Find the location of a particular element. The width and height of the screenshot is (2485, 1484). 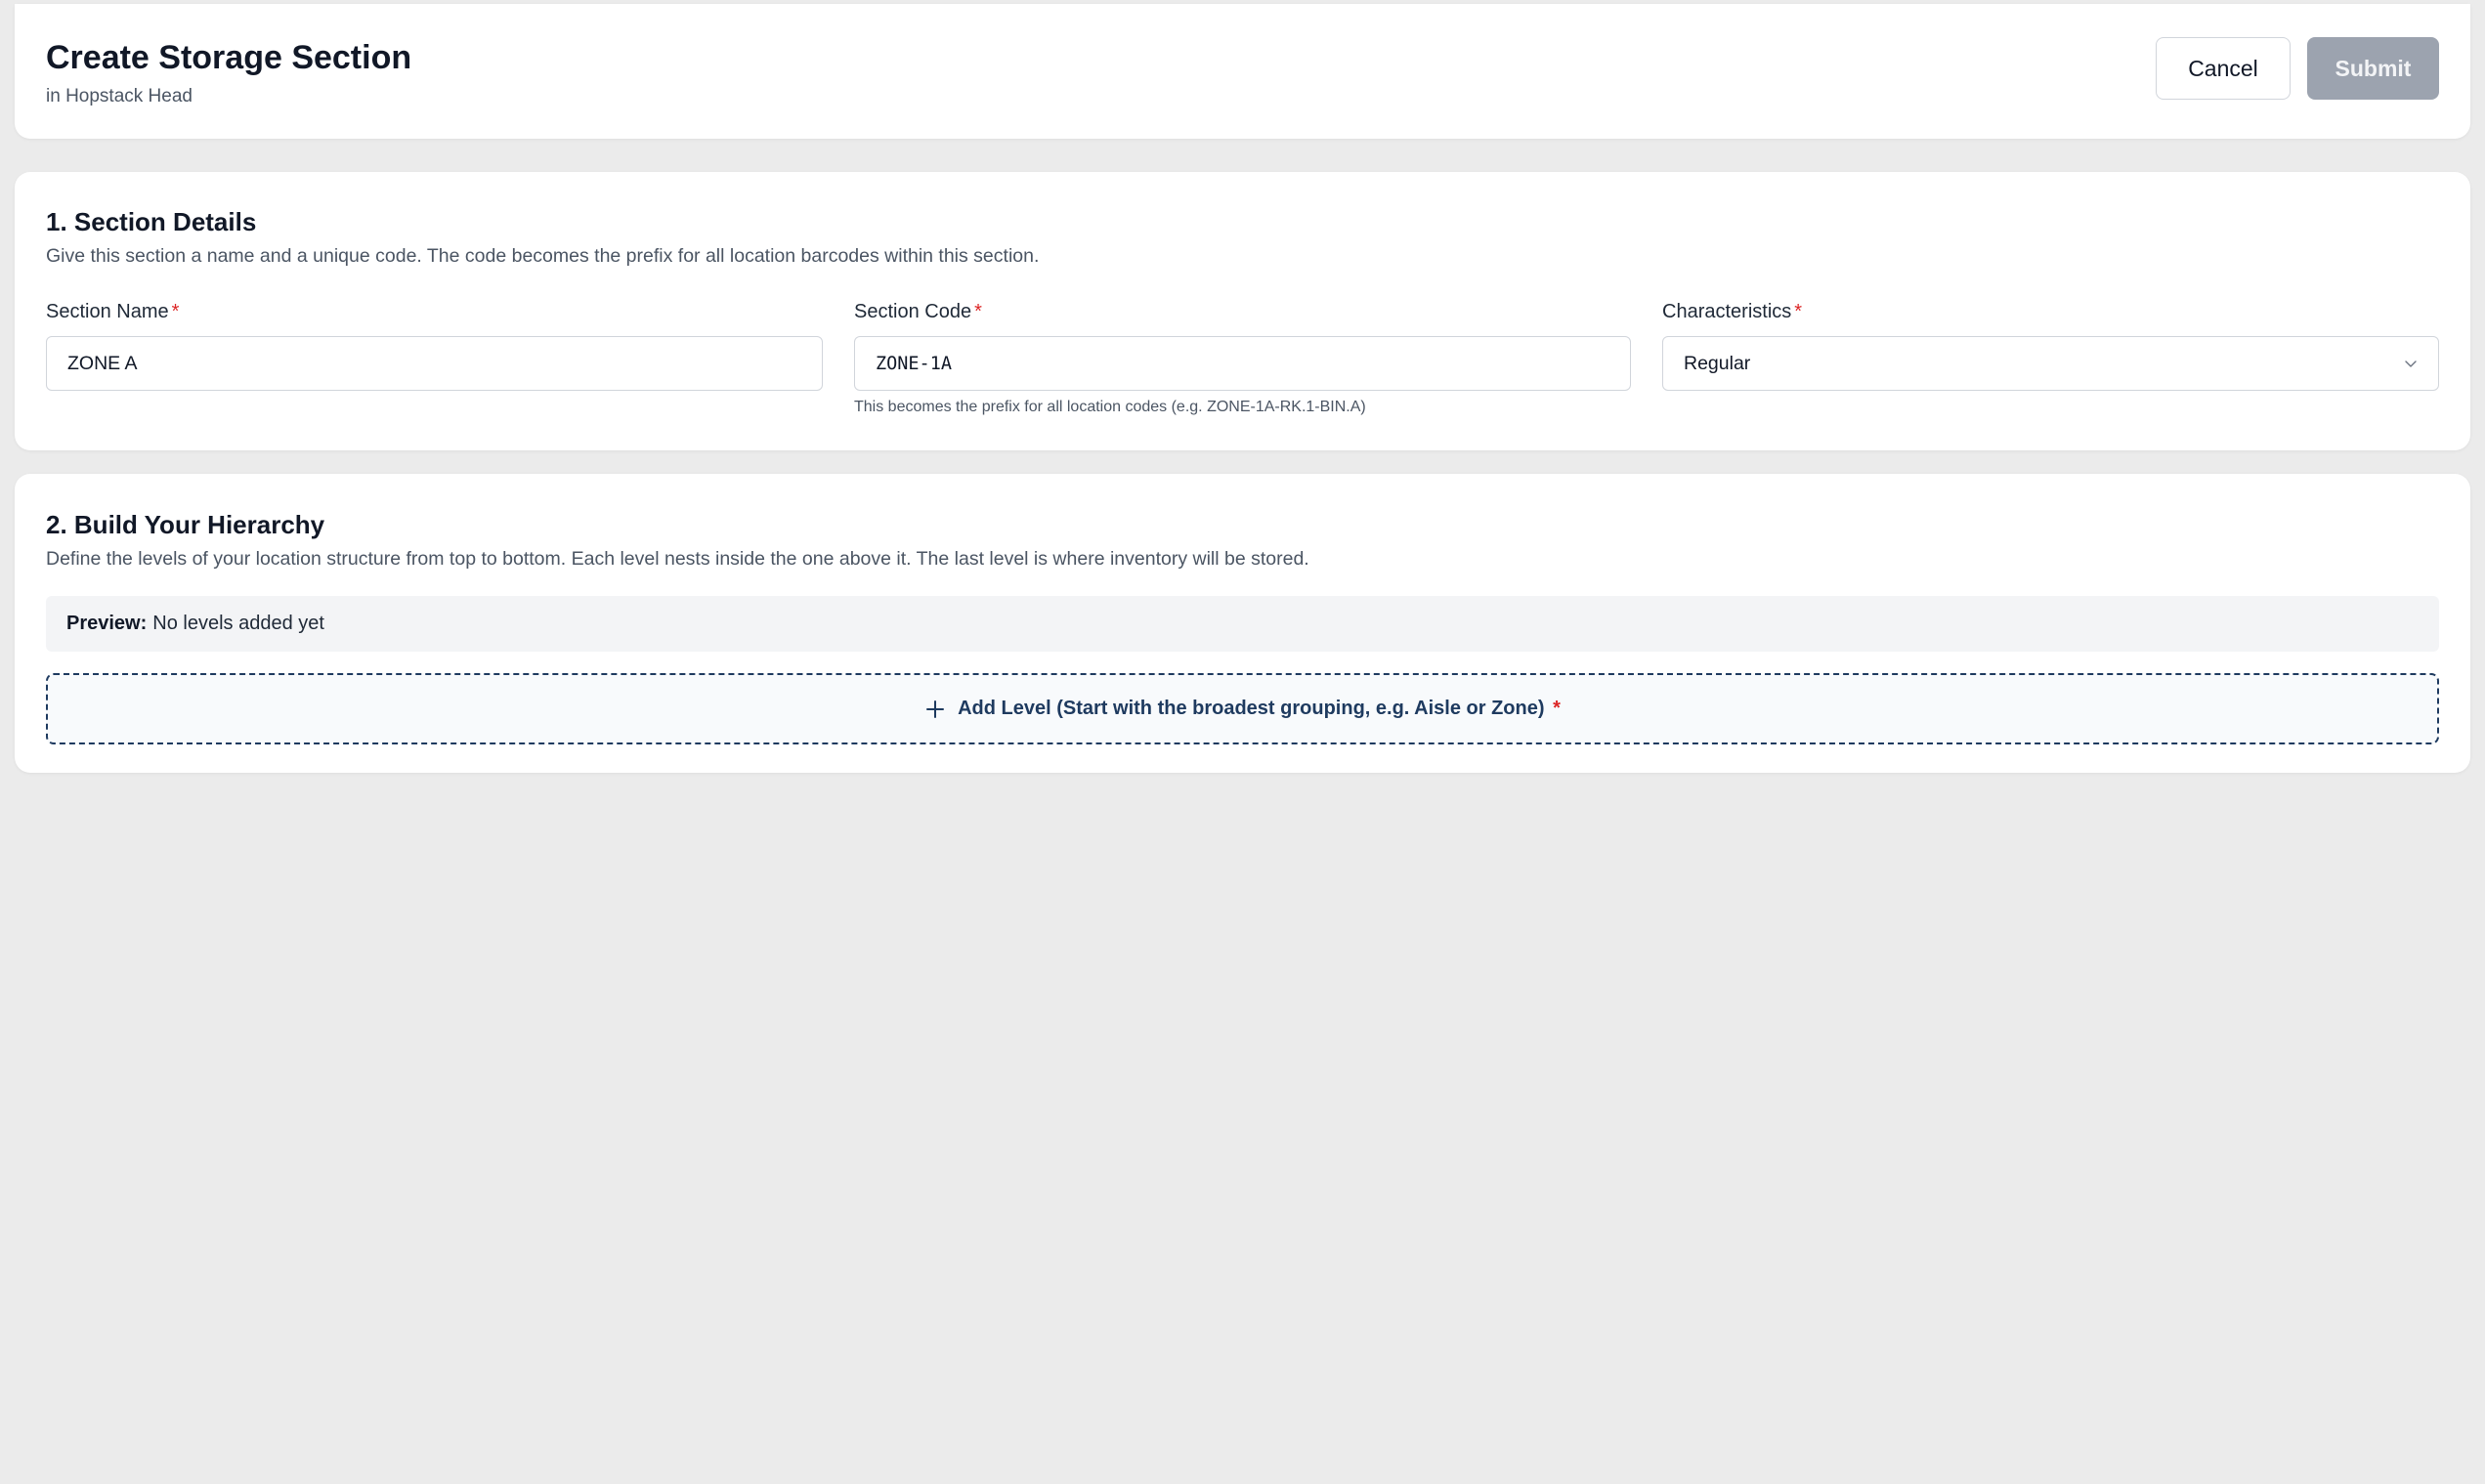

header-actions: Cancel Submit is located at coordinates (2297, 68).